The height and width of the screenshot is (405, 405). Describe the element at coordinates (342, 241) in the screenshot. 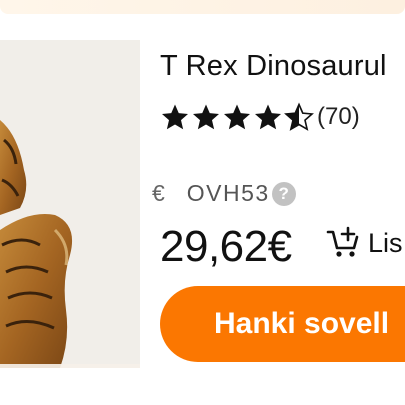

I see `add-to-cart-icon` at that location.